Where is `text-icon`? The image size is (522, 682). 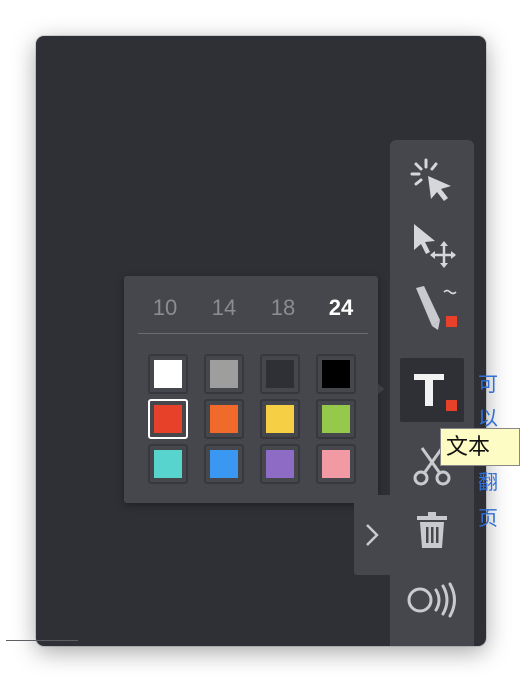 text-icon is located at coordinates (435, 392).